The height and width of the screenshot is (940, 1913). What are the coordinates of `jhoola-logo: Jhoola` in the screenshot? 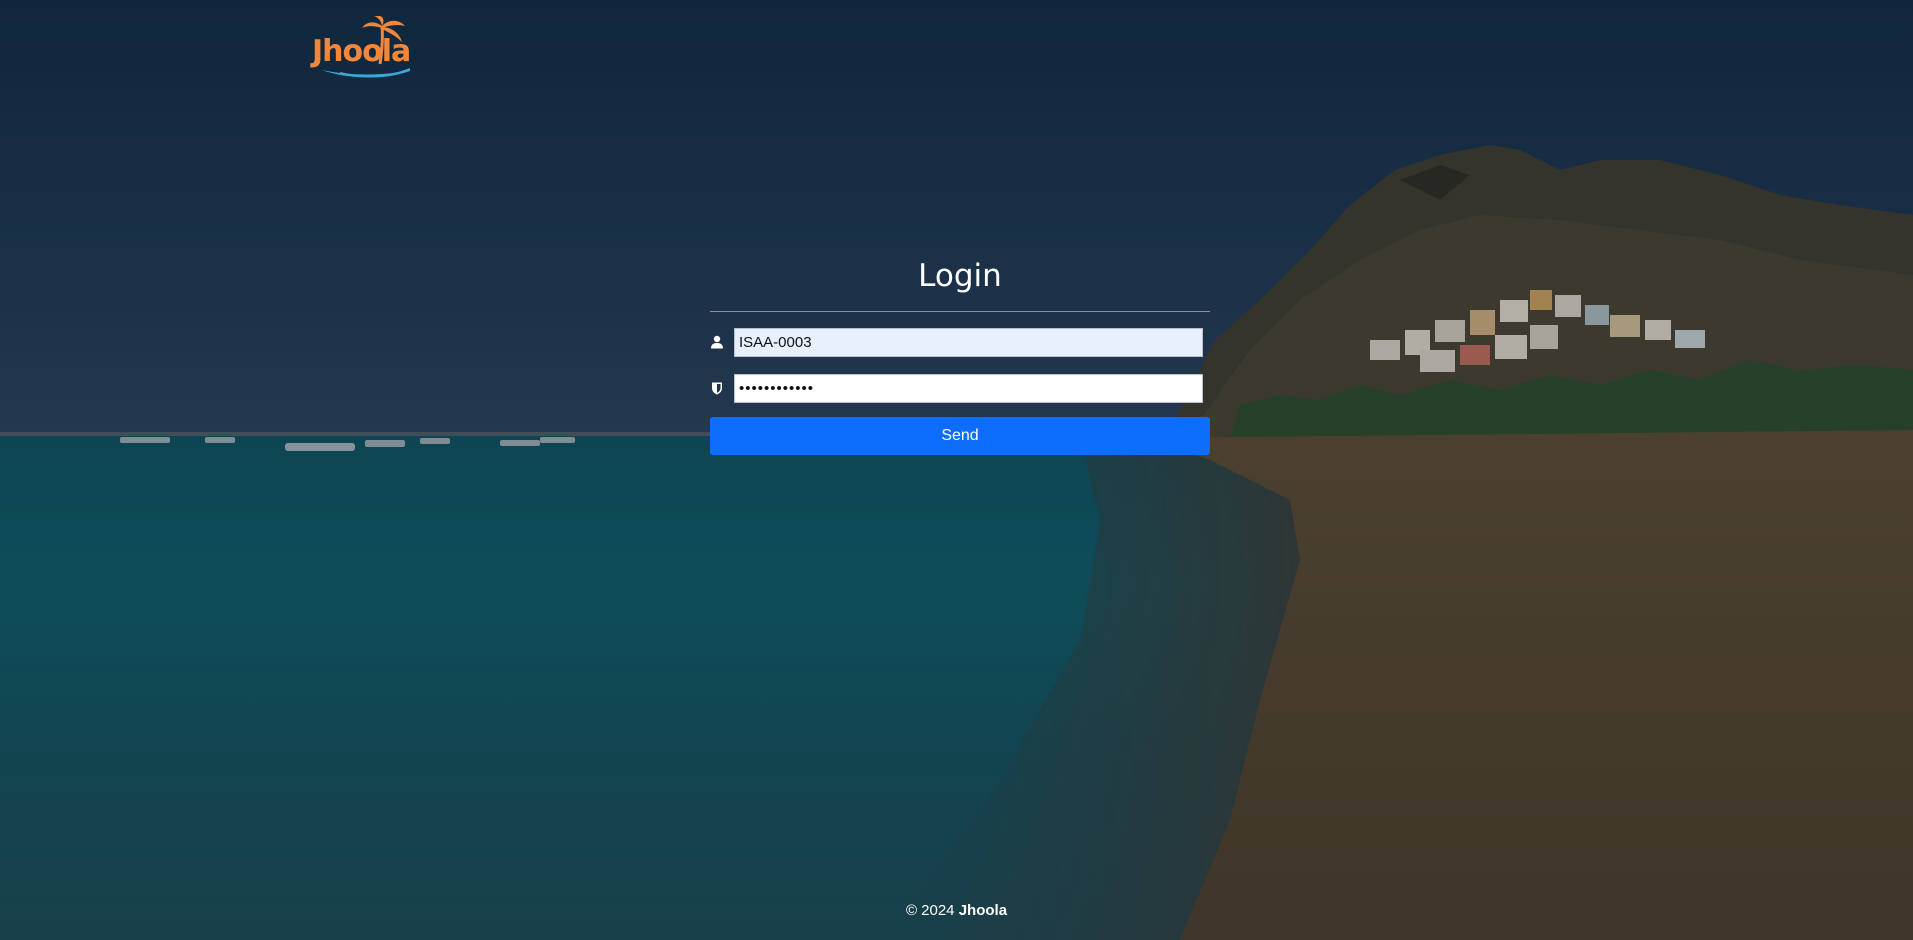 It's located at (362, 46).